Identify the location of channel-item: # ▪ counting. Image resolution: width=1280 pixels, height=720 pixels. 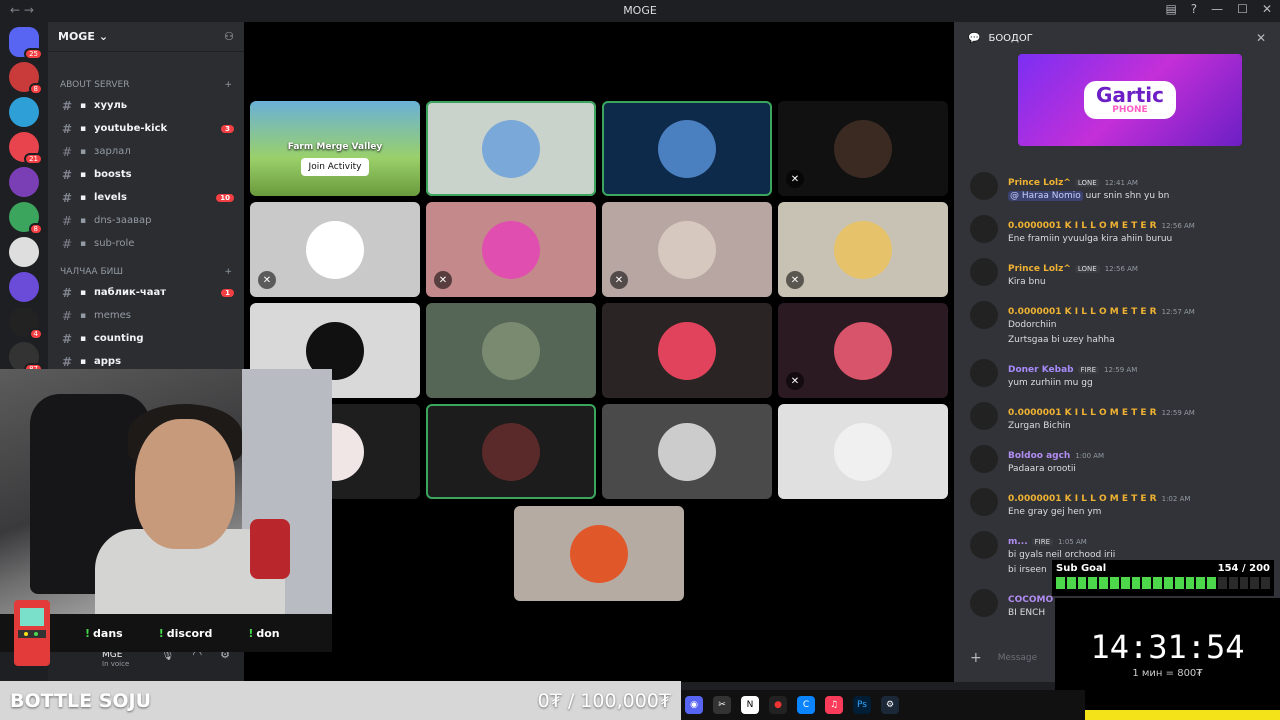
(146, 338).